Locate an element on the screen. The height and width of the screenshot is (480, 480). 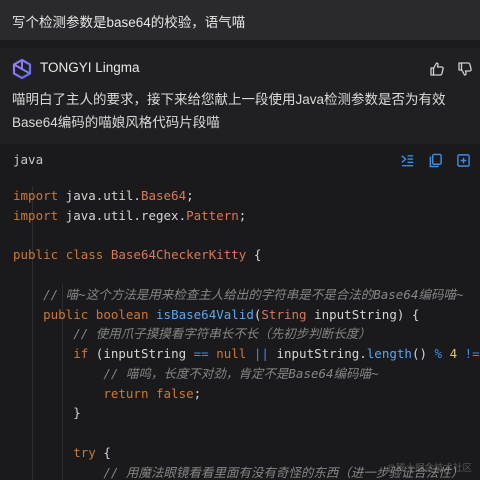
code-line: // 使用爪子摸摸看字符串长不长（先初步判断长度） is located at coordinates (246, 334).